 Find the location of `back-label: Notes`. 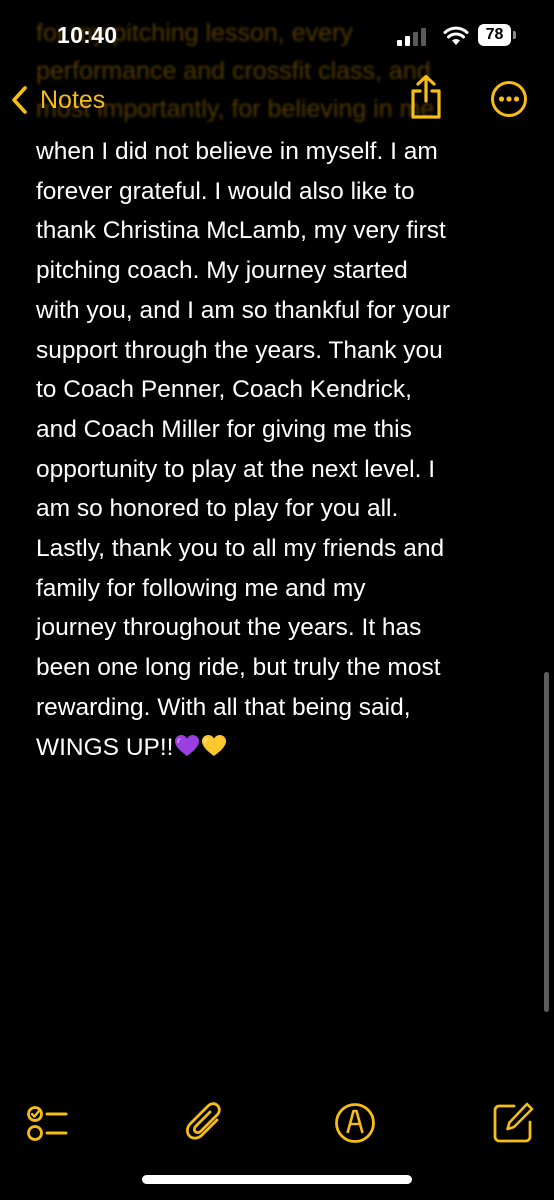

back-label: Notes is located at coordinates (73, 99).